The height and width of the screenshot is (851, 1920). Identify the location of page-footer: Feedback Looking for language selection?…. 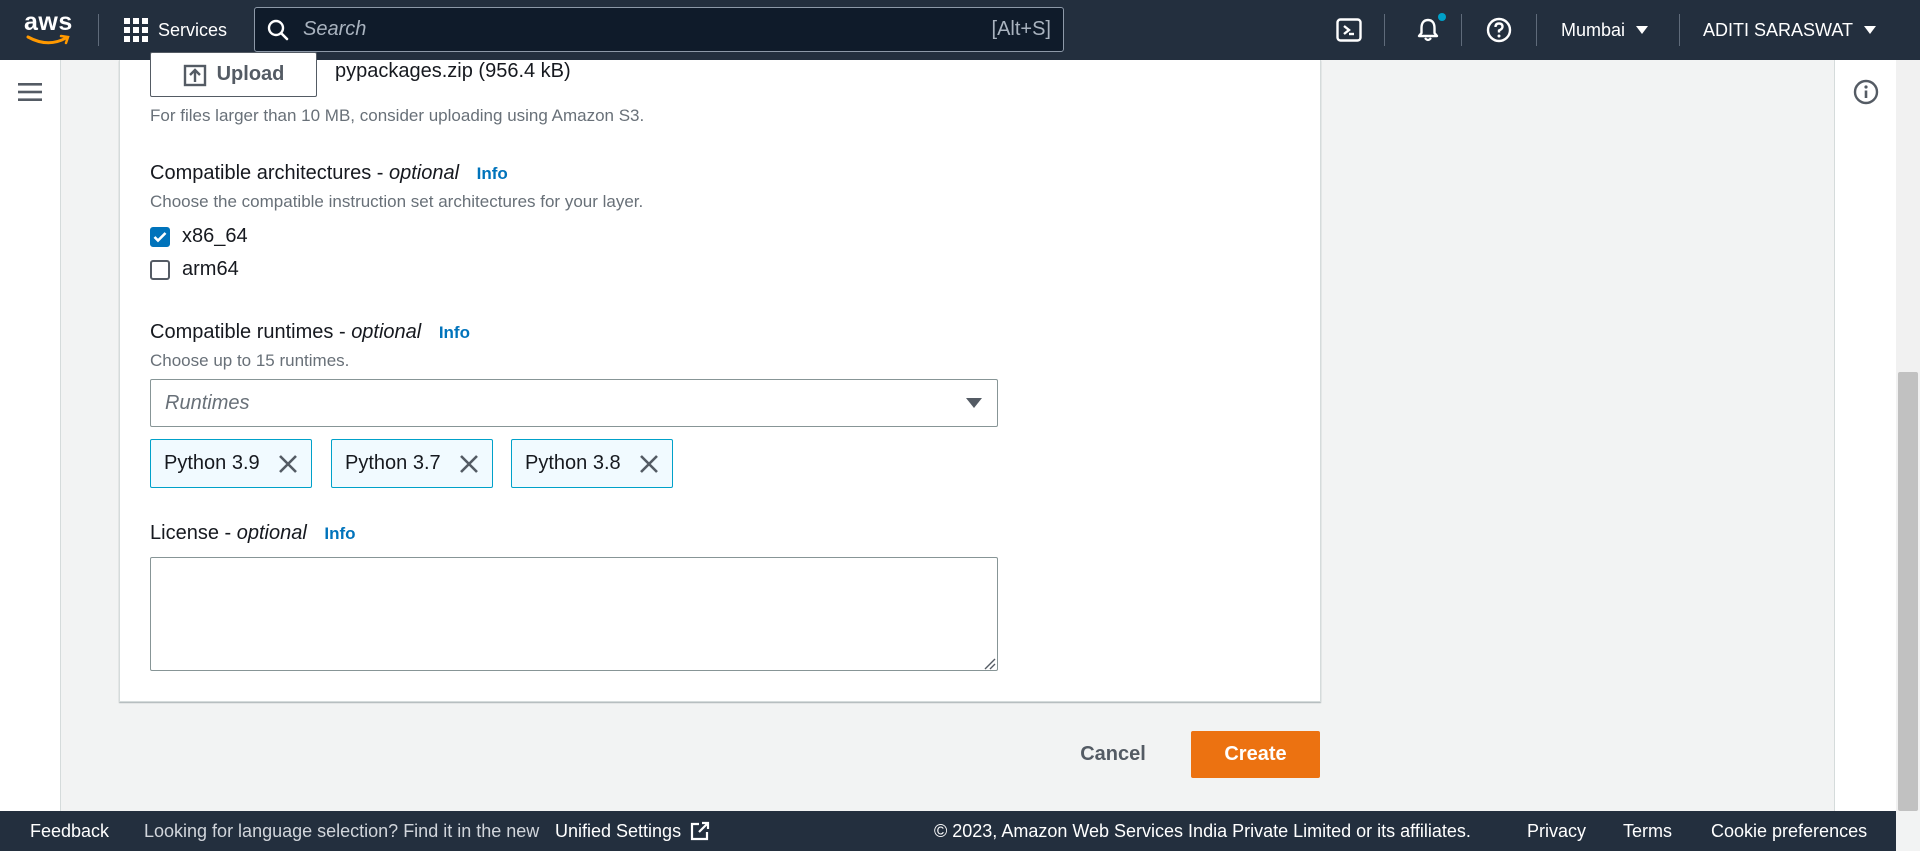
(948, 831).